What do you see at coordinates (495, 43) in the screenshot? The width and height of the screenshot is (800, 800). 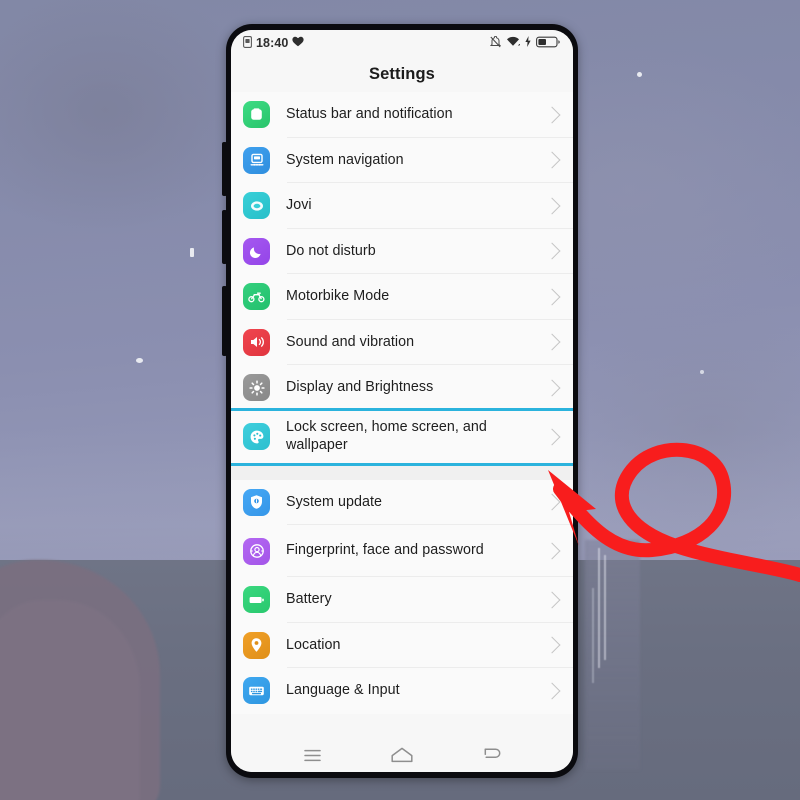 I see `notification-muted-icon` at bounding box center [495, 43].